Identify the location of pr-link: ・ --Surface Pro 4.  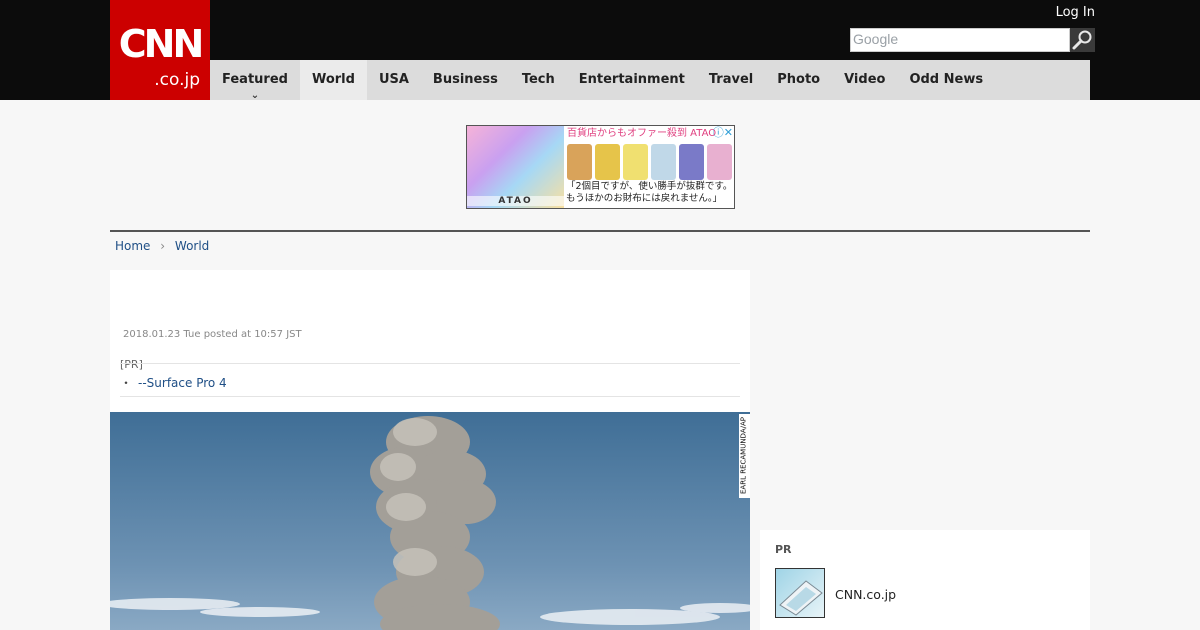
(173, 382).